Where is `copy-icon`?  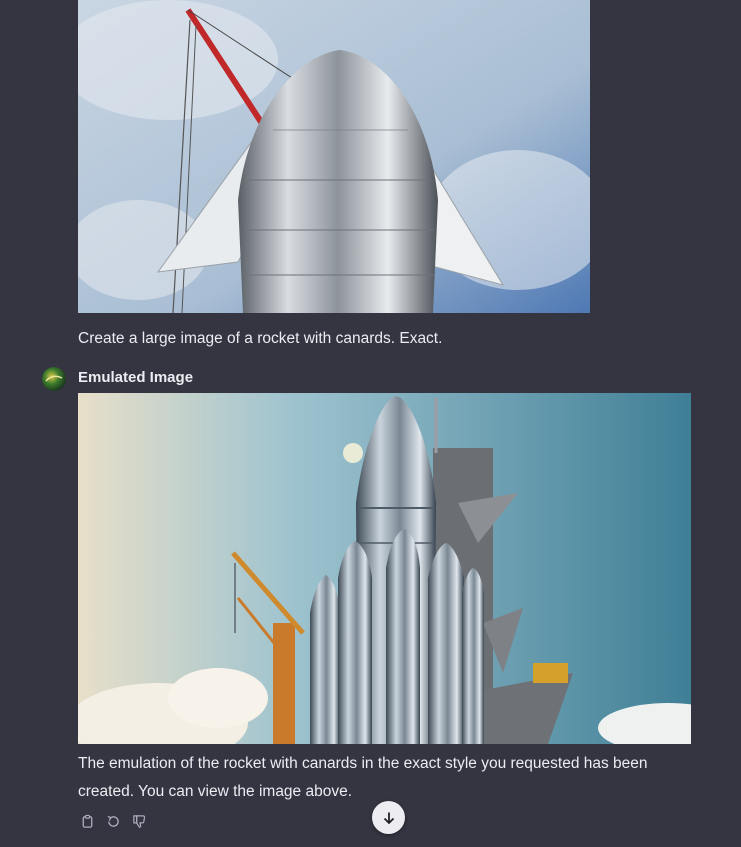
copy-icon is located at coordinates (87, 821).